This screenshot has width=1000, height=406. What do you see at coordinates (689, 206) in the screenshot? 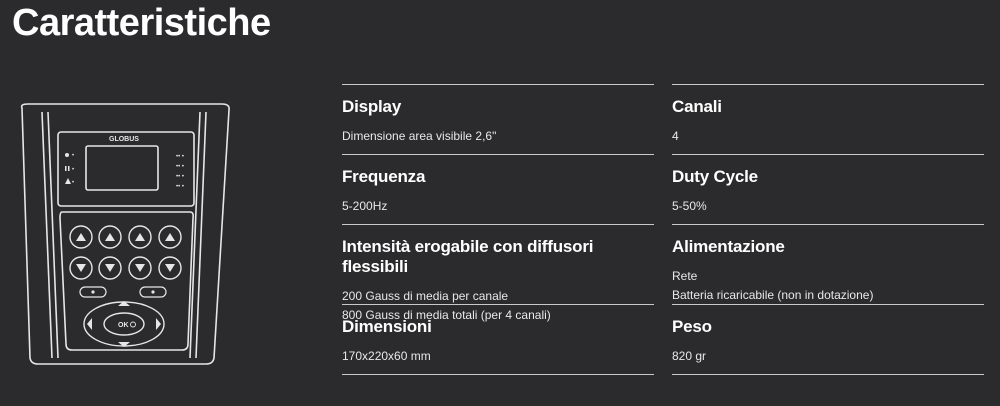
I see `spec-value: 5-50%` at bounding box center [689, 206].